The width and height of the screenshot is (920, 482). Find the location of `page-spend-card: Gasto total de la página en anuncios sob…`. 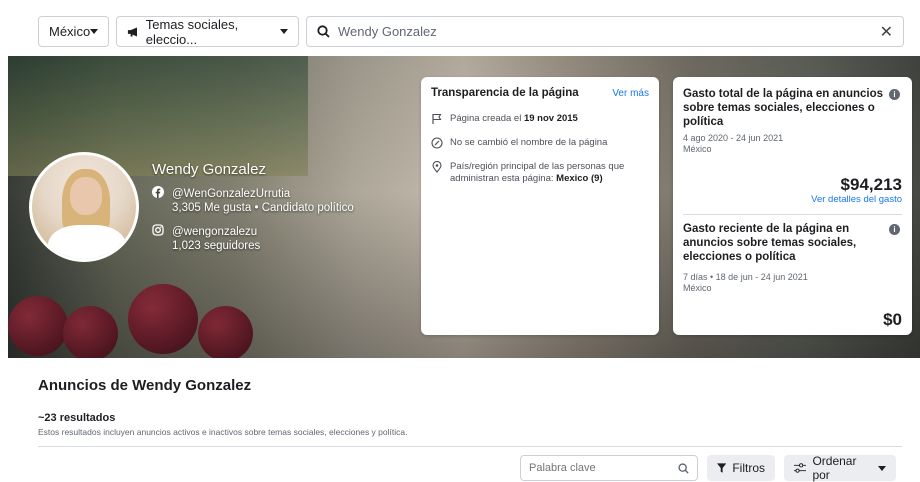

page-spend-card: Gasto total de la página en anuncios sob… is located at coordinates (792, 206).